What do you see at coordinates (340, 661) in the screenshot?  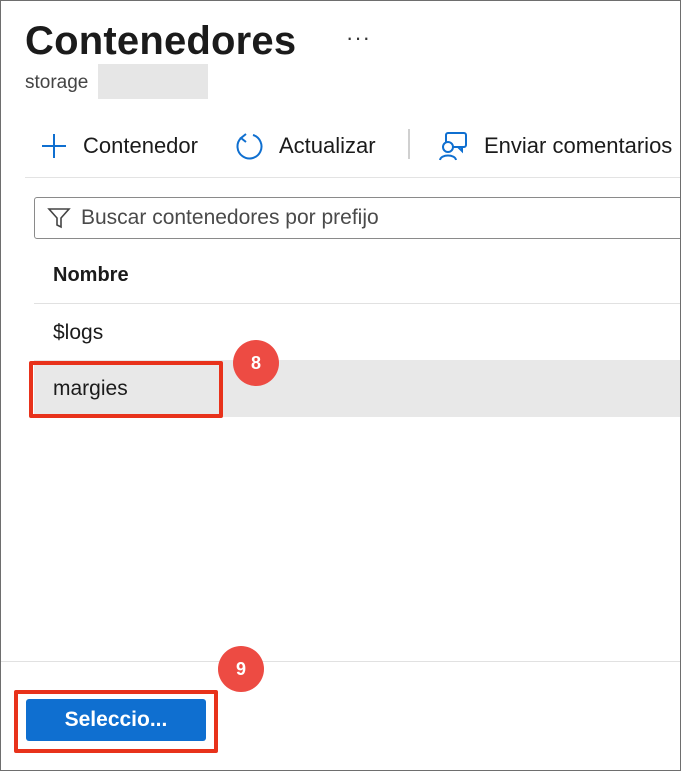 I see `footer-divider` at bounding box center [340, 661].